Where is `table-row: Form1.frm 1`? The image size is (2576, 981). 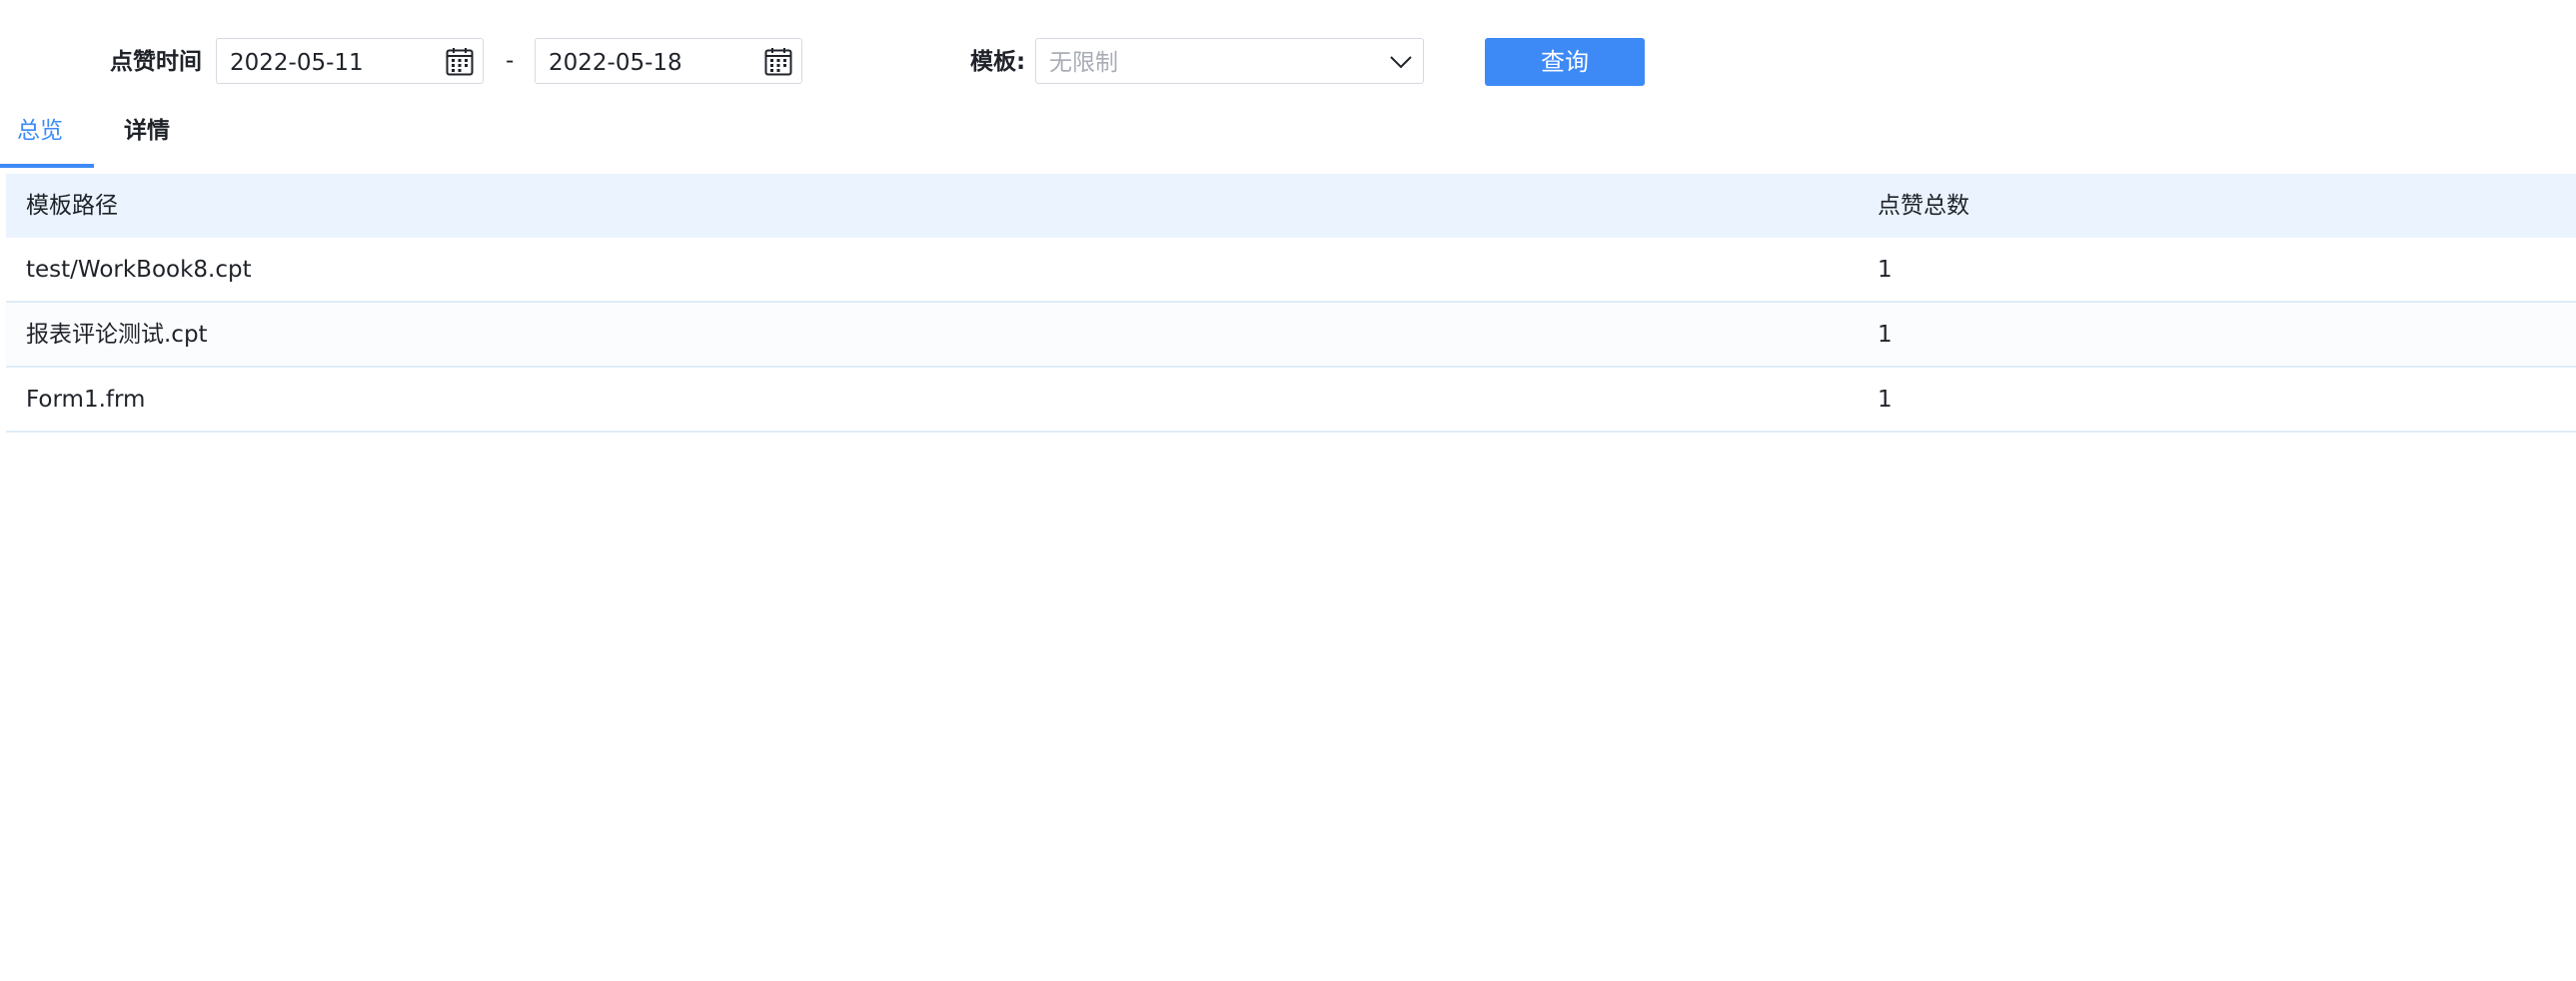
table-row: Form1.frm 1 is located at coordinates (1291, 401).